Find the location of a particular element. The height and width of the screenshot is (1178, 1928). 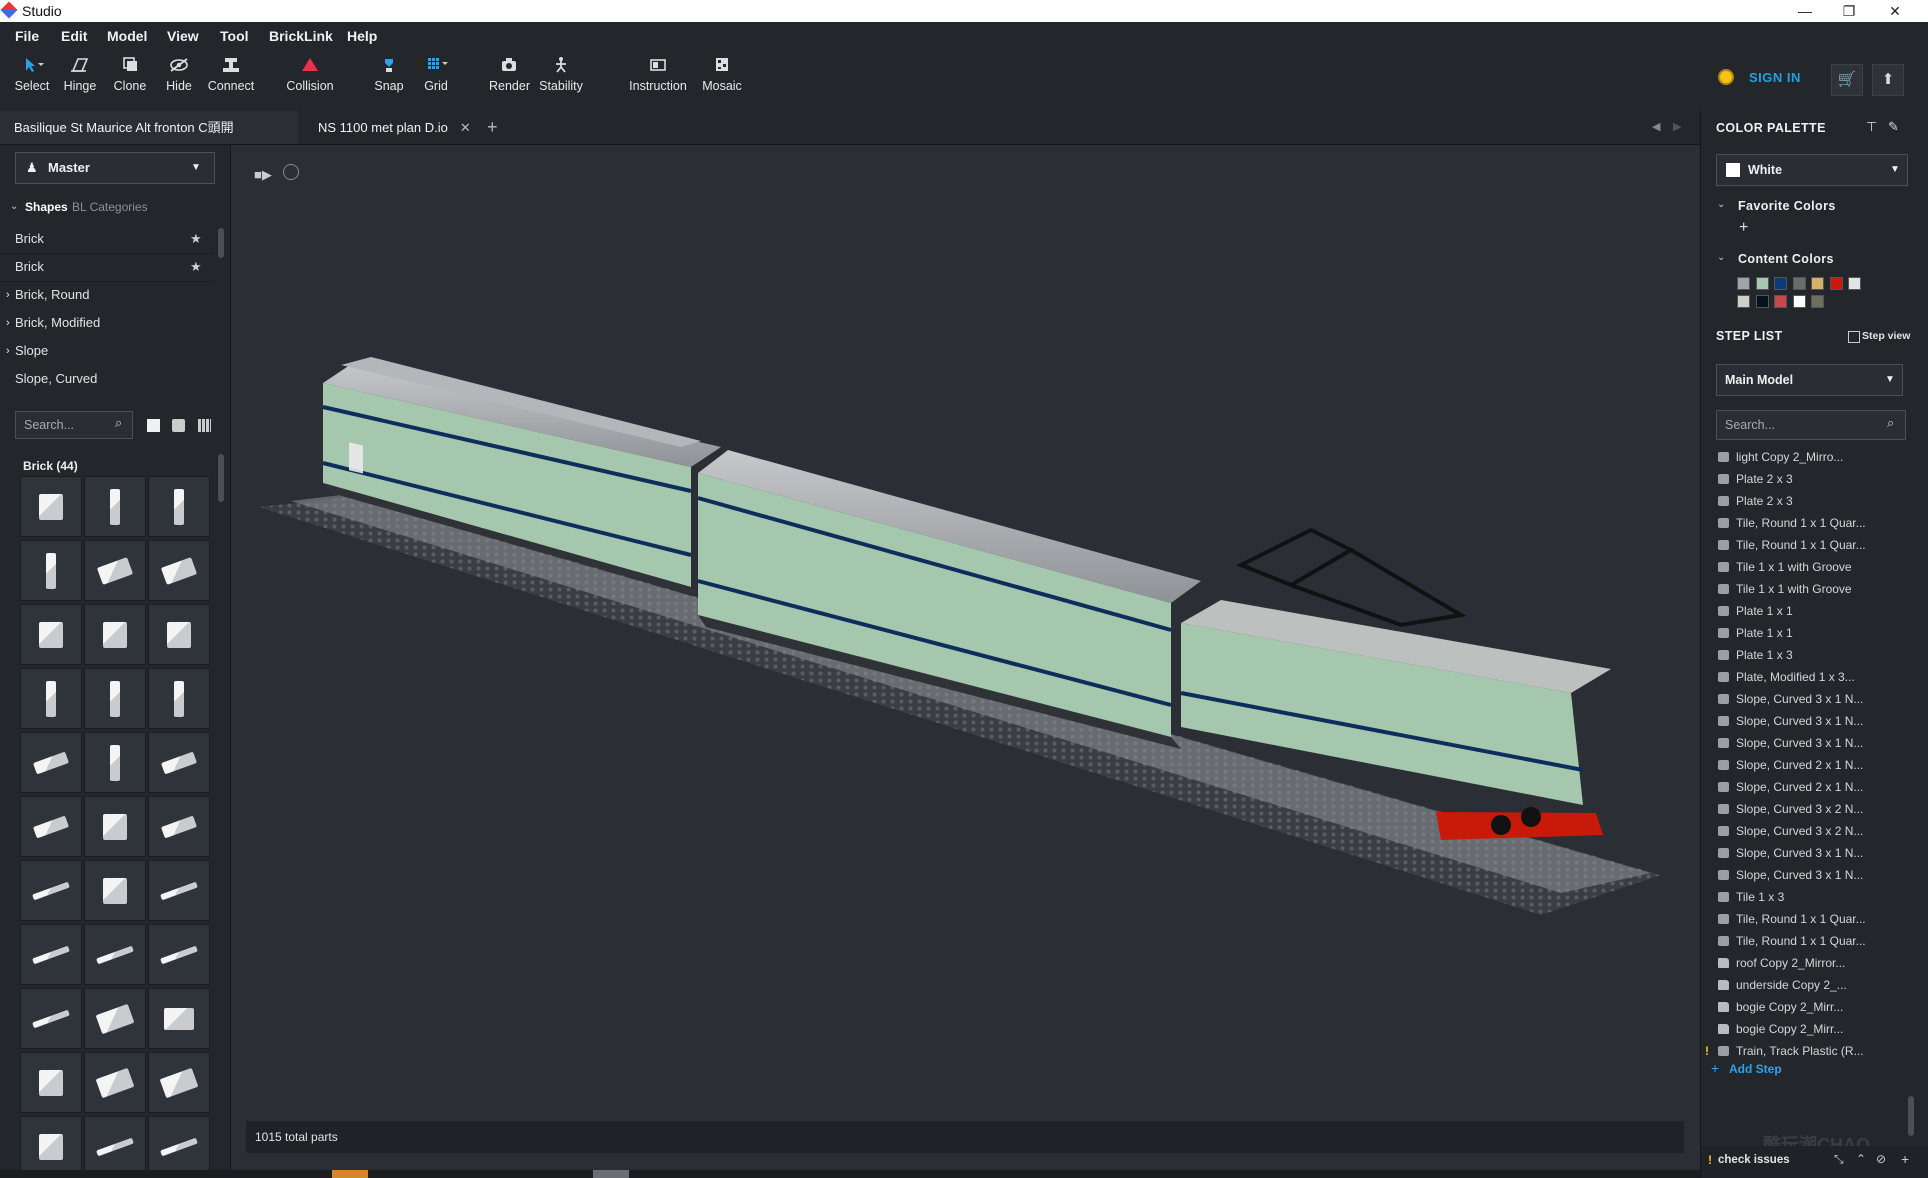

collision-tool-button: Collision is located at coordinates (310, 74).